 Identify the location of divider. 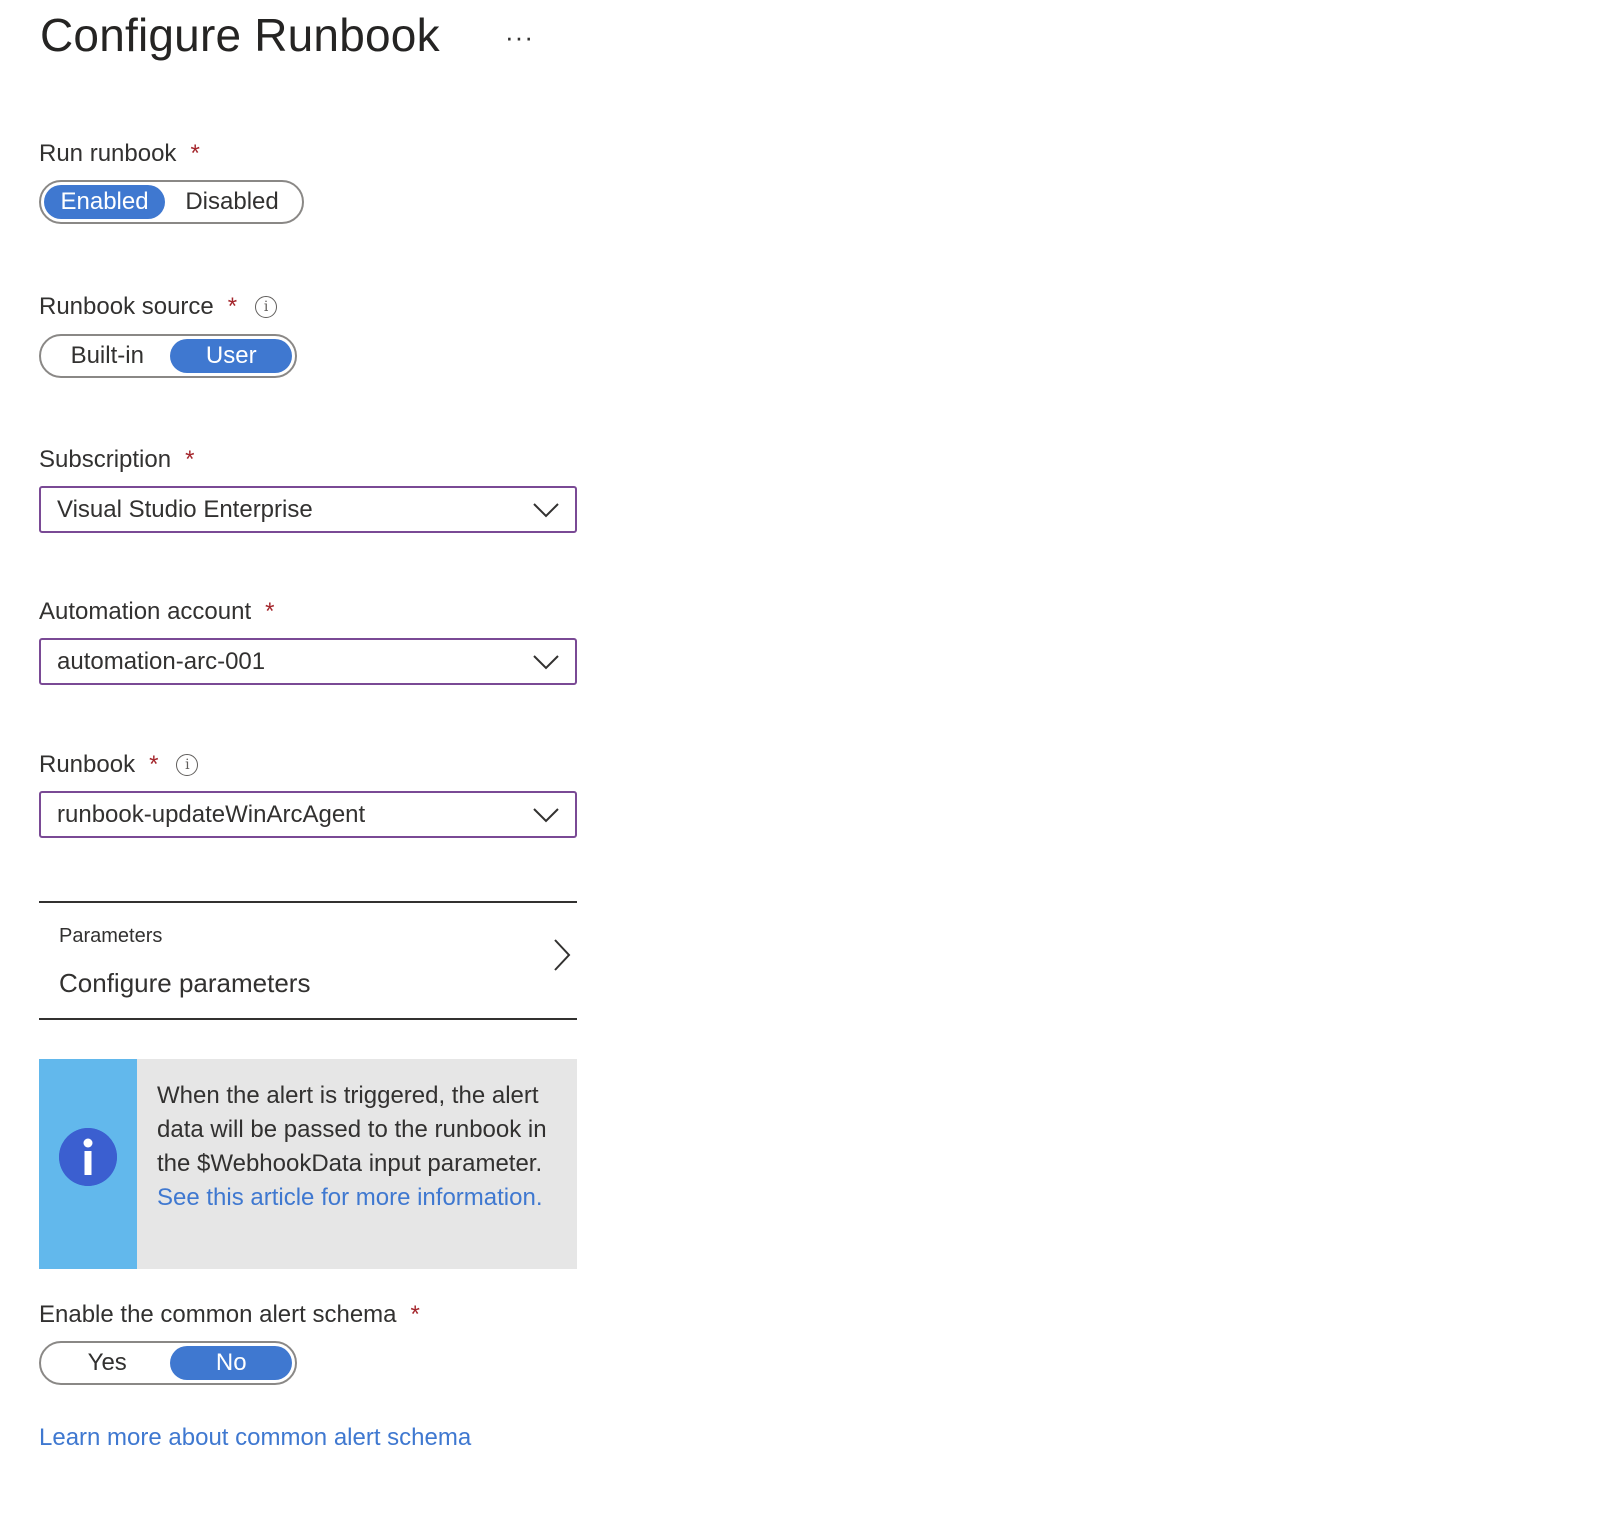
(308, 1019).